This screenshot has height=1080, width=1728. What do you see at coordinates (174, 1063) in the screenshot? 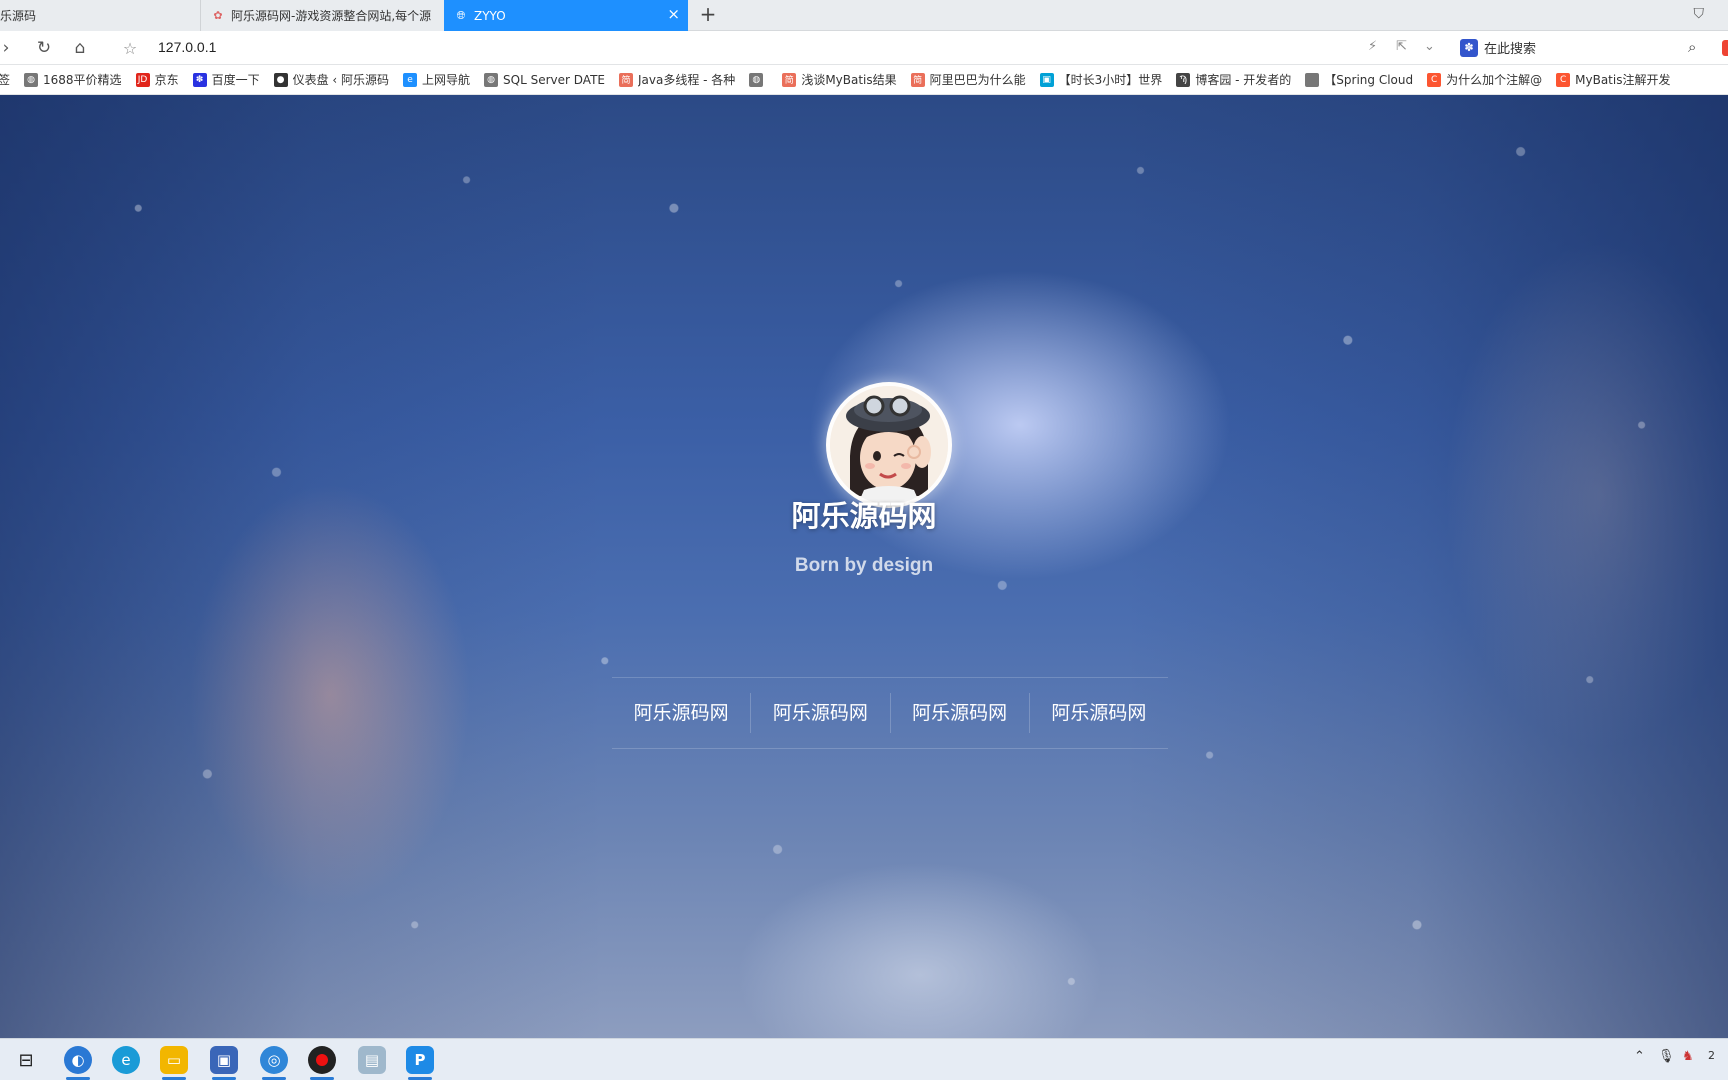
I see `file-explorer-icon: ▭` at bounding box center [174, 1063].